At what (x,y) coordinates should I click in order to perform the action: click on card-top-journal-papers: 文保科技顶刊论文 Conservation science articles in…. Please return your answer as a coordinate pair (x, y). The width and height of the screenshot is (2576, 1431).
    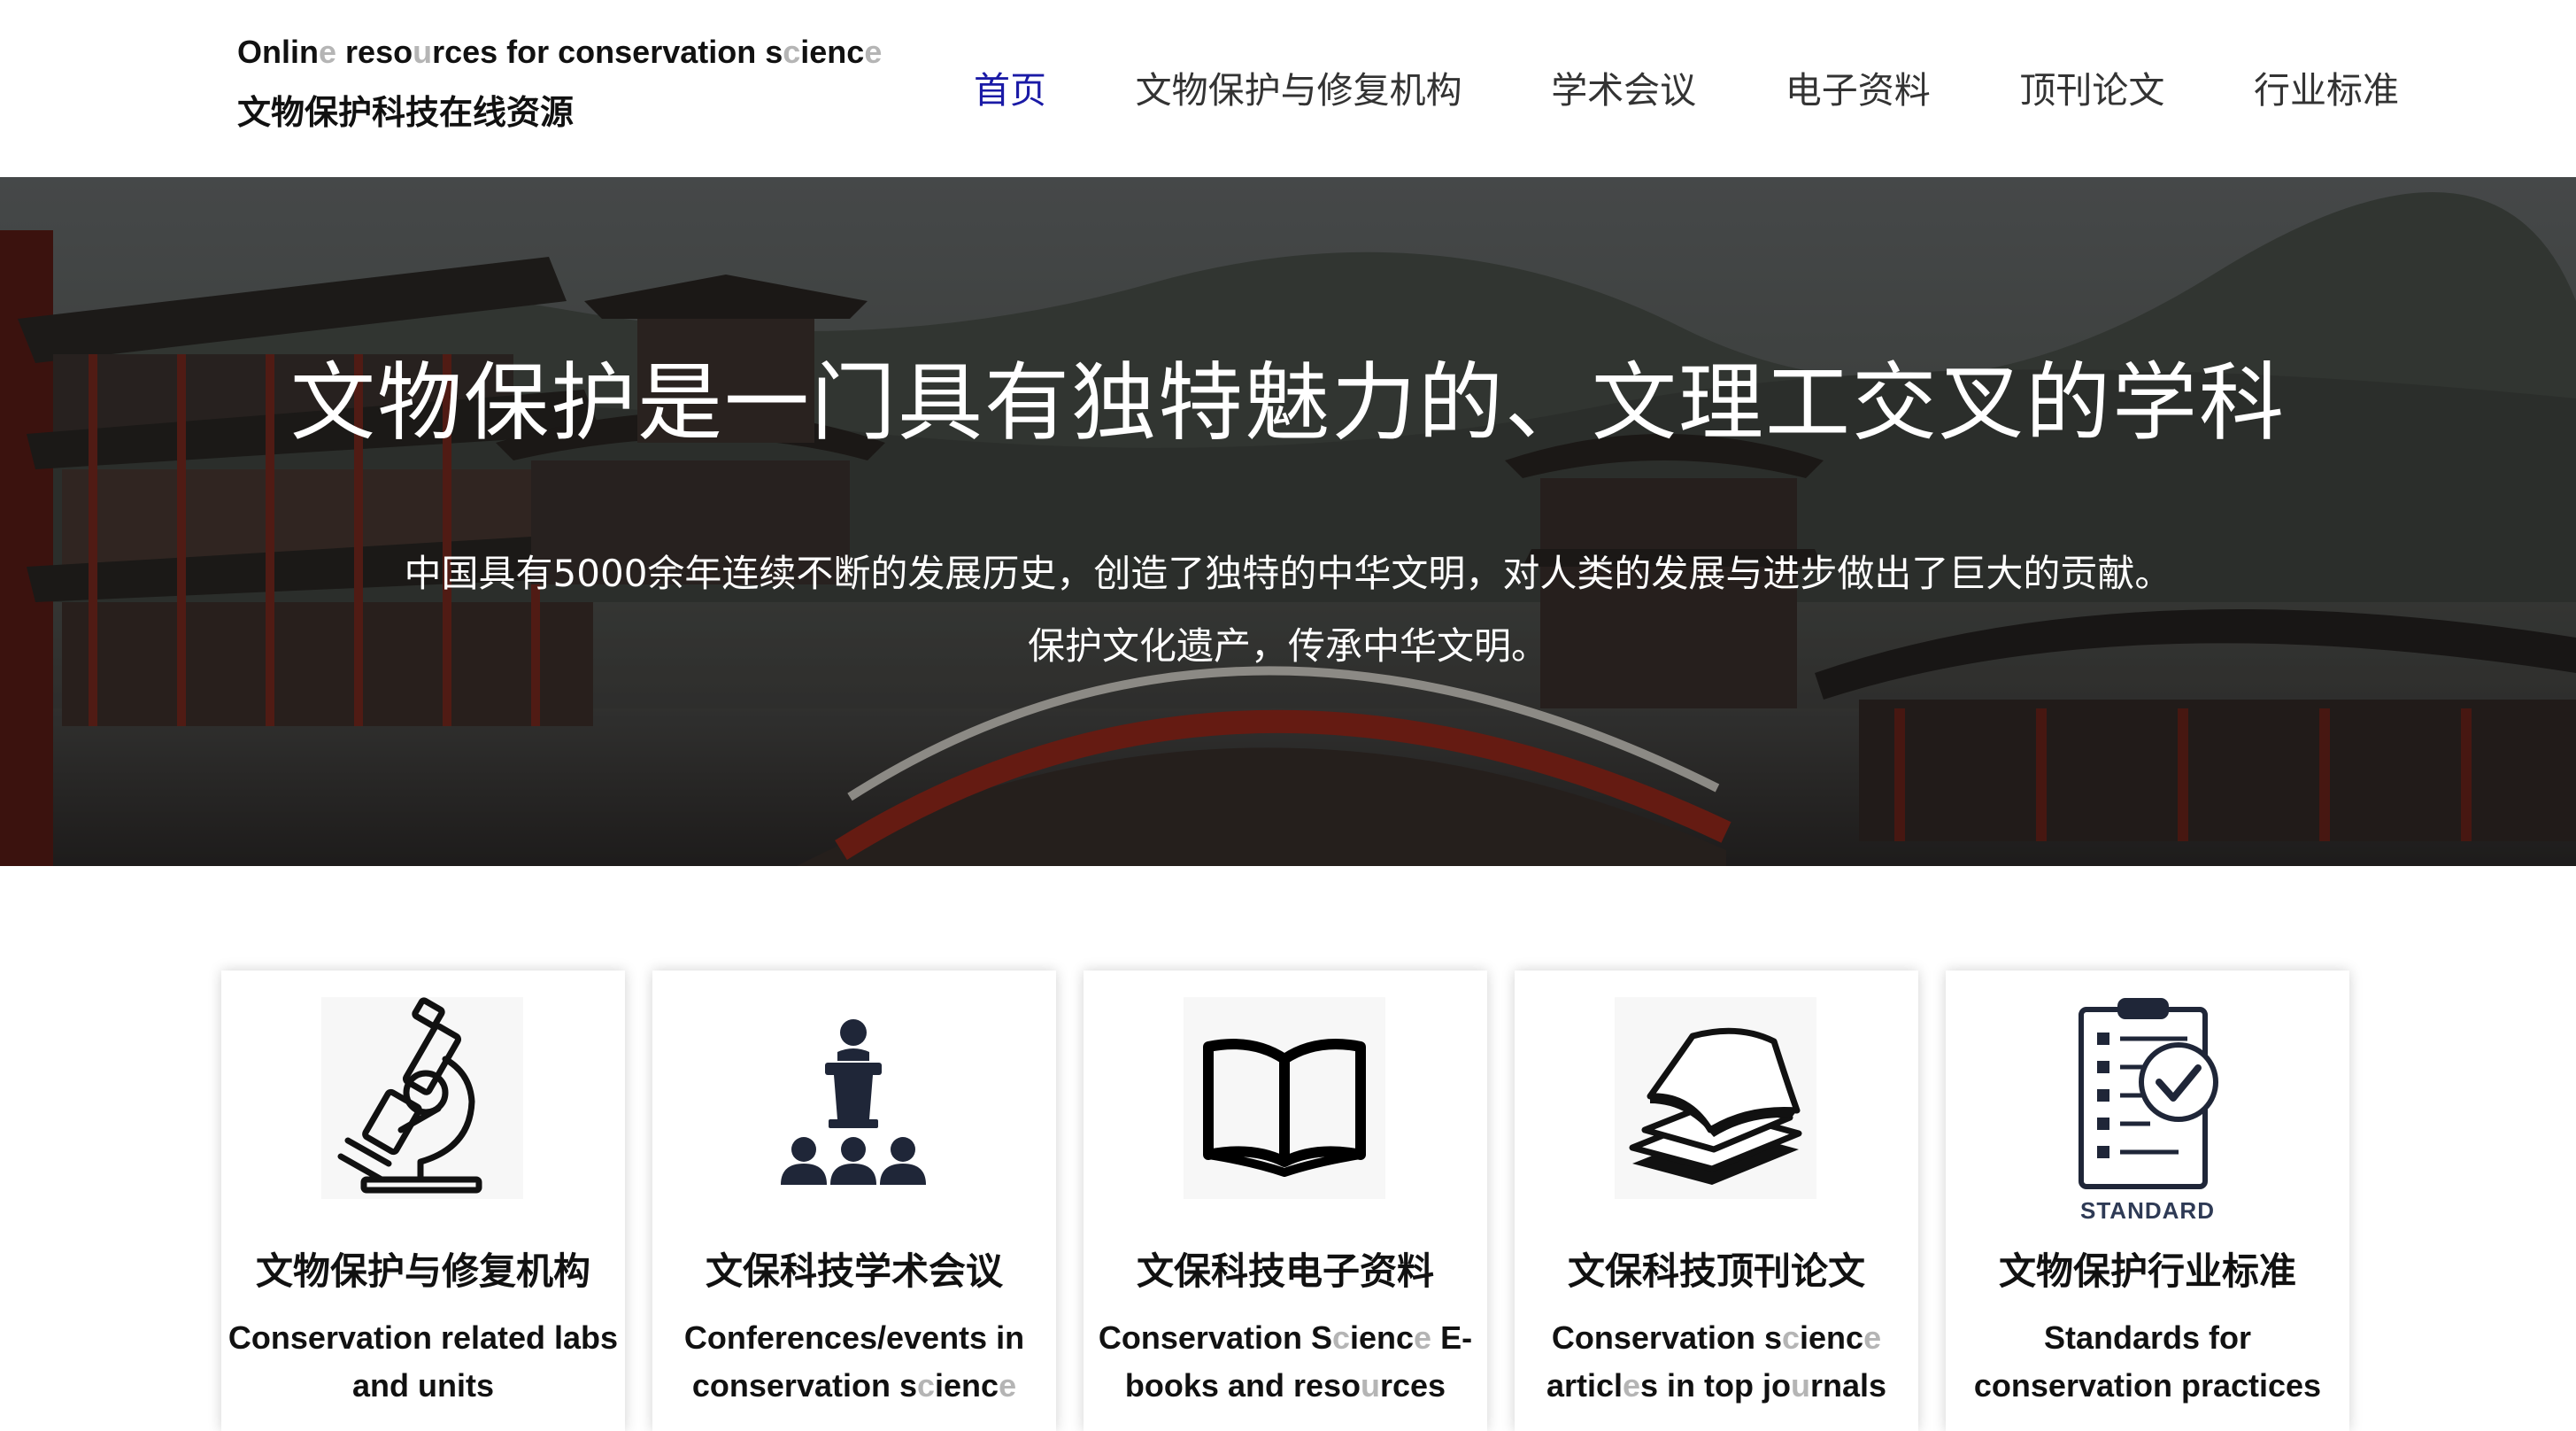
    Looking at the image, I should click on (1716, 1201).